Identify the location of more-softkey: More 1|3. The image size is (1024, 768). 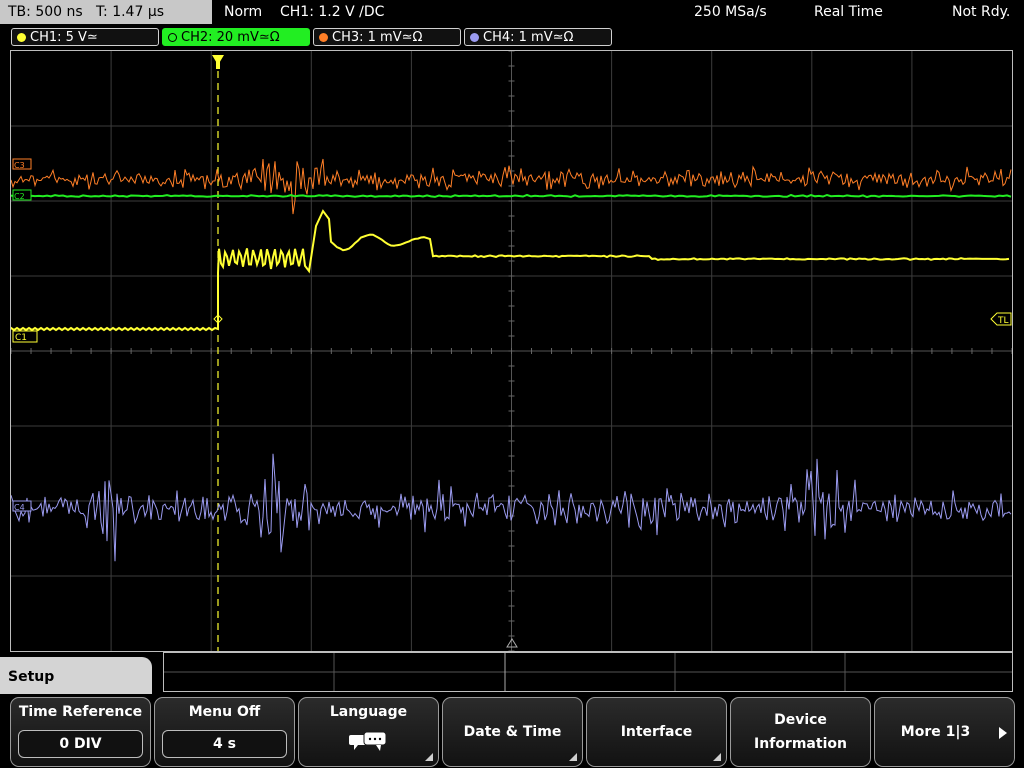
(944, 732).